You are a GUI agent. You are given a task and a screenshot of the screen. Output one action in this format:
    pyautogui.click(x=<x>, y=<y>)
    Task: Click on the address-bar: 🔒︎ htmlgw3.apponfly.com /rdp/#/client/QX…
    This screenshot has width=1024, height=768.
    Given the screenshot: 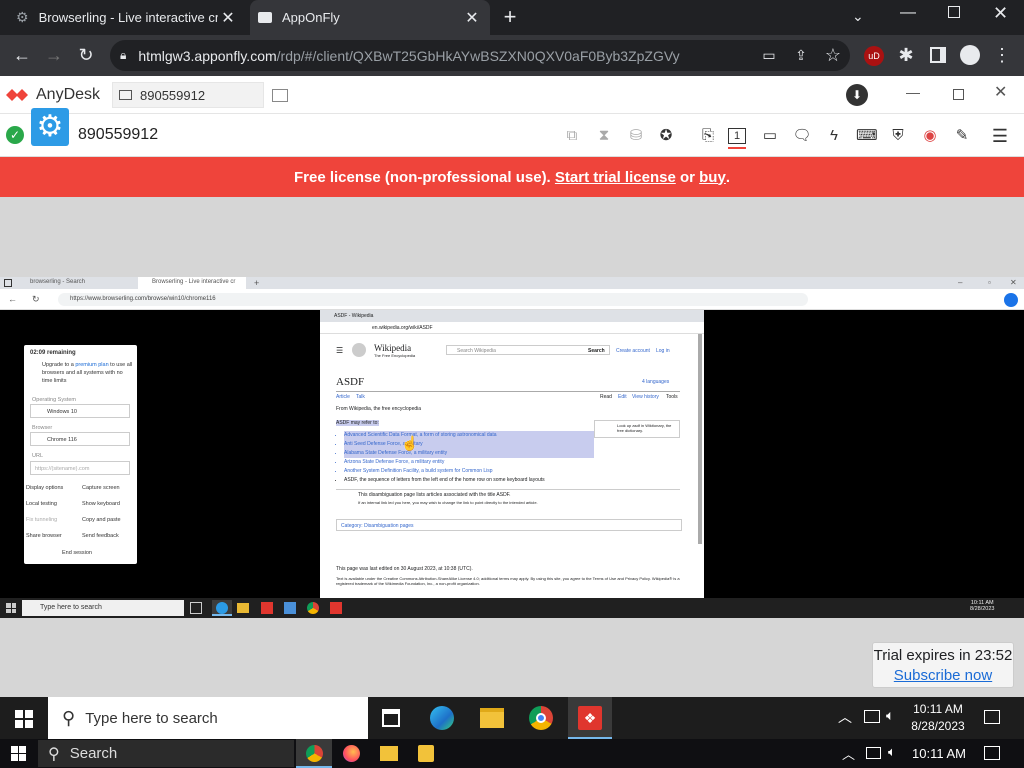 What is the action you would take?
    pyautogui.click(x=480, y=55)
    